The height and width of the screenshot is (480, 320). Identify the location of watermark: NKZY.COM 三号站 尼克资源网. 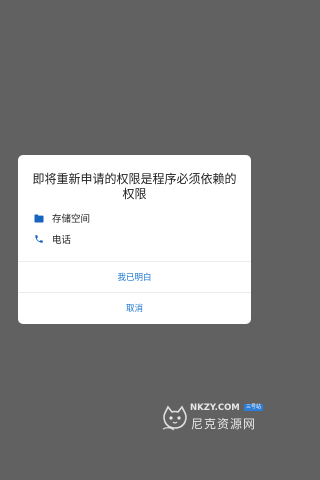
(213, 419).